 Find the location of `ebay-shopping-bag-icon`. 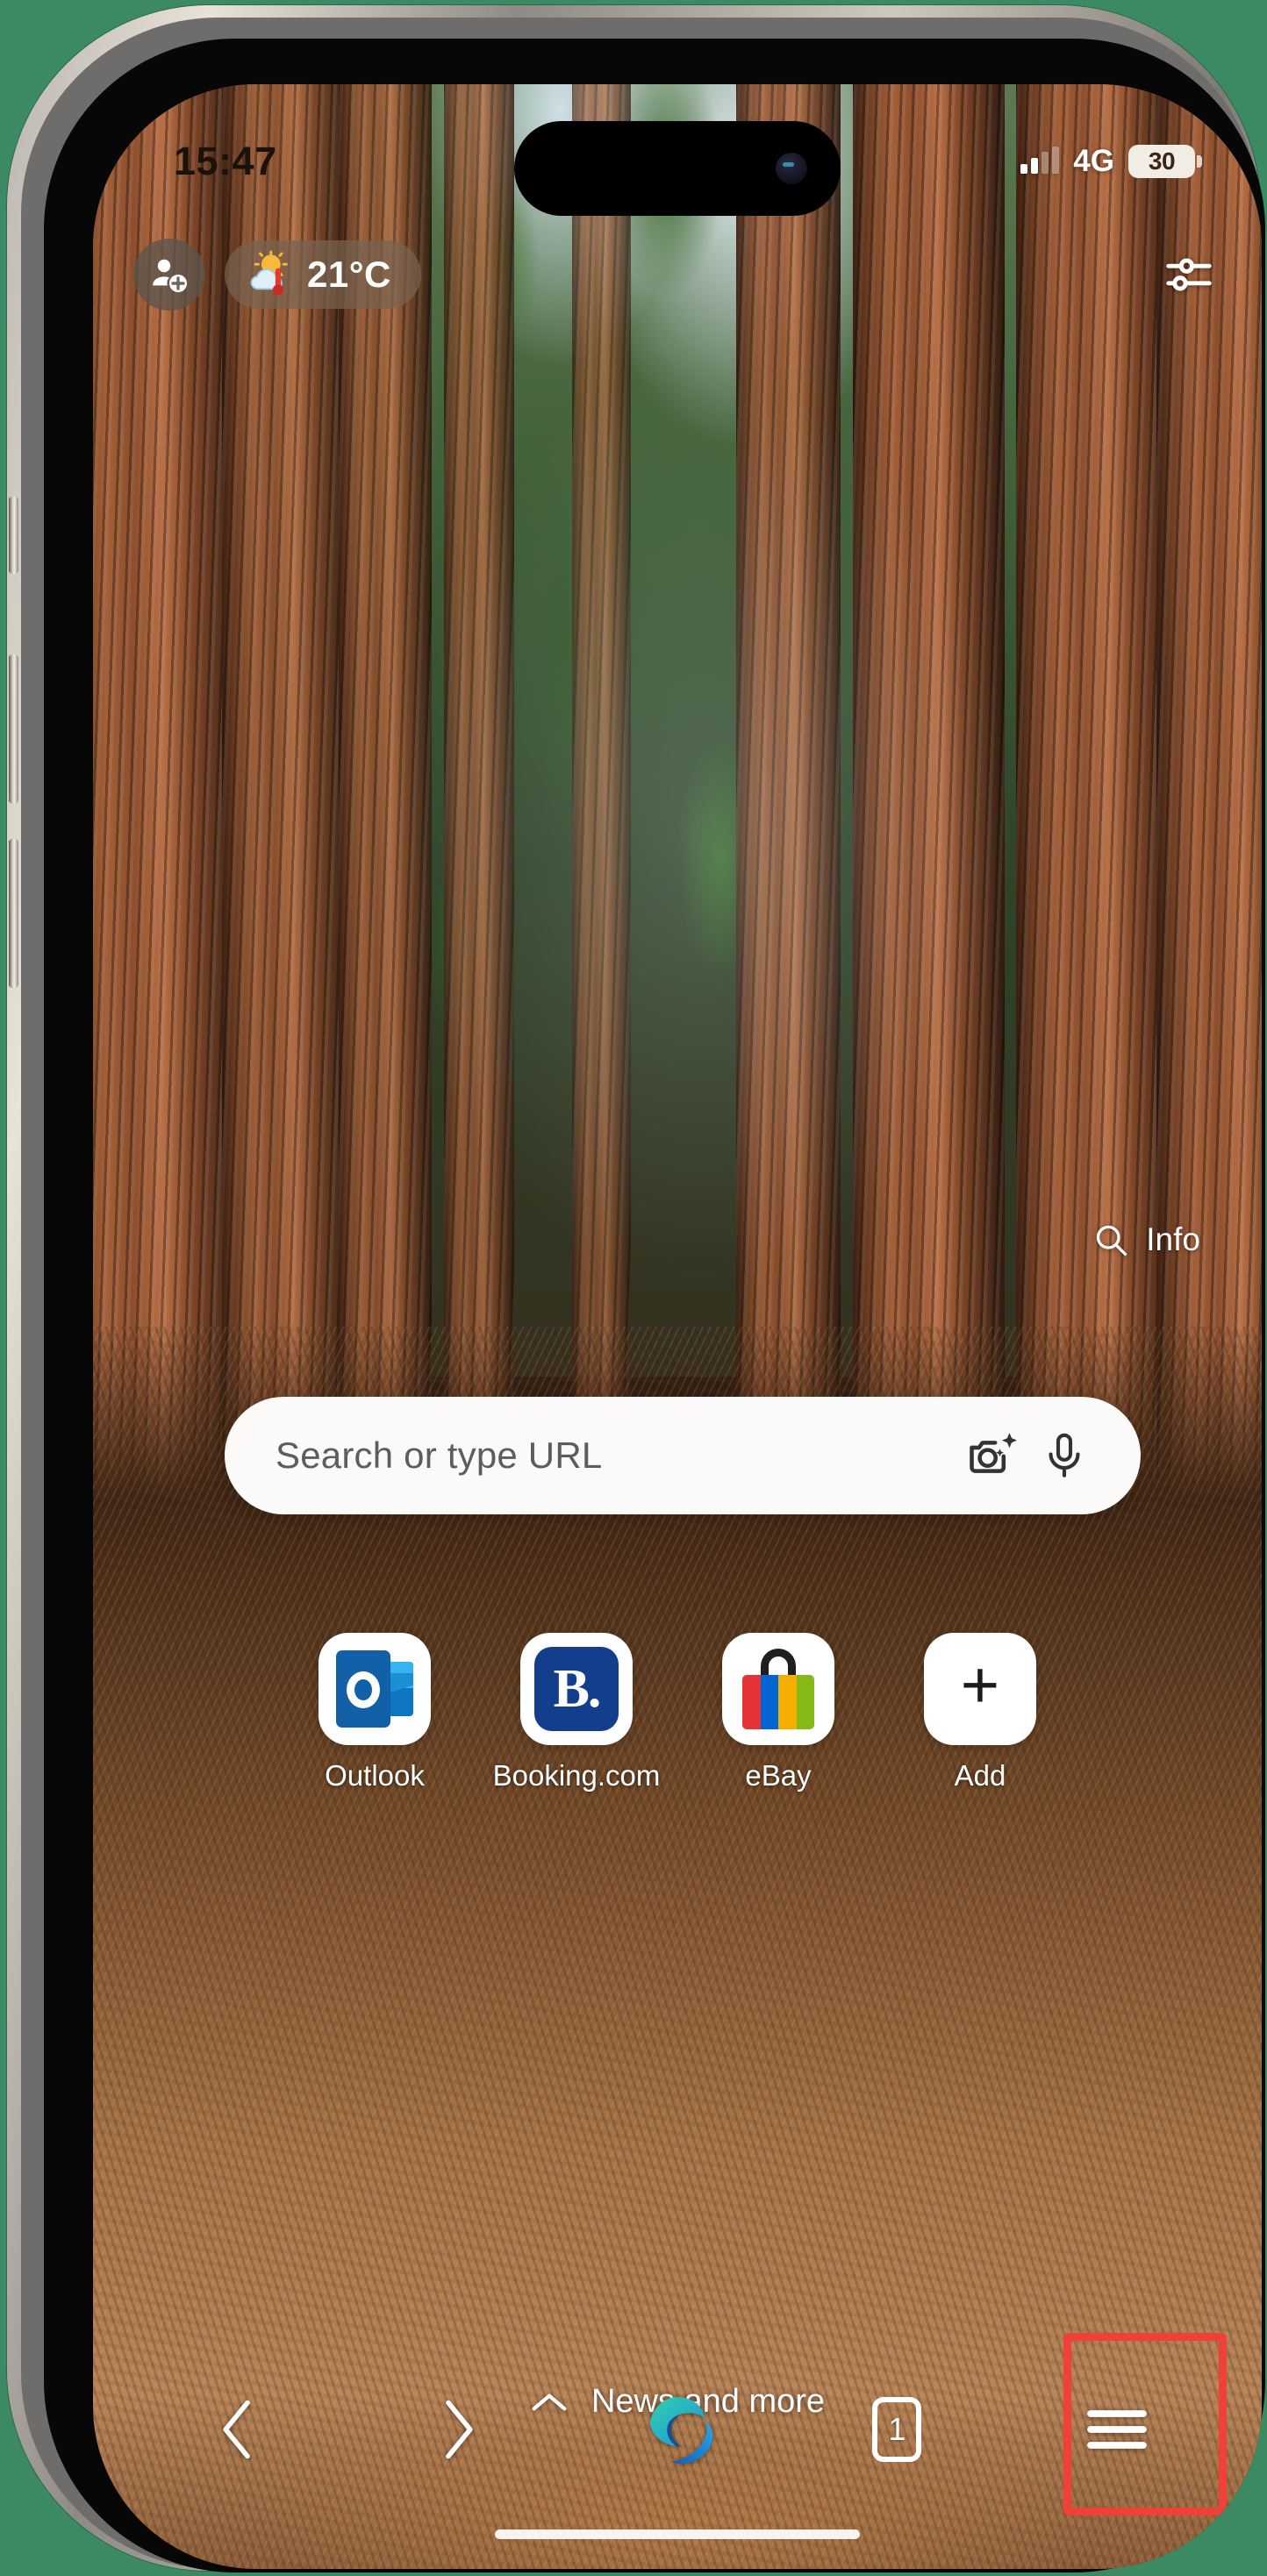

ebay-shopping-bag-icon is located at coordinates (778, 1689).